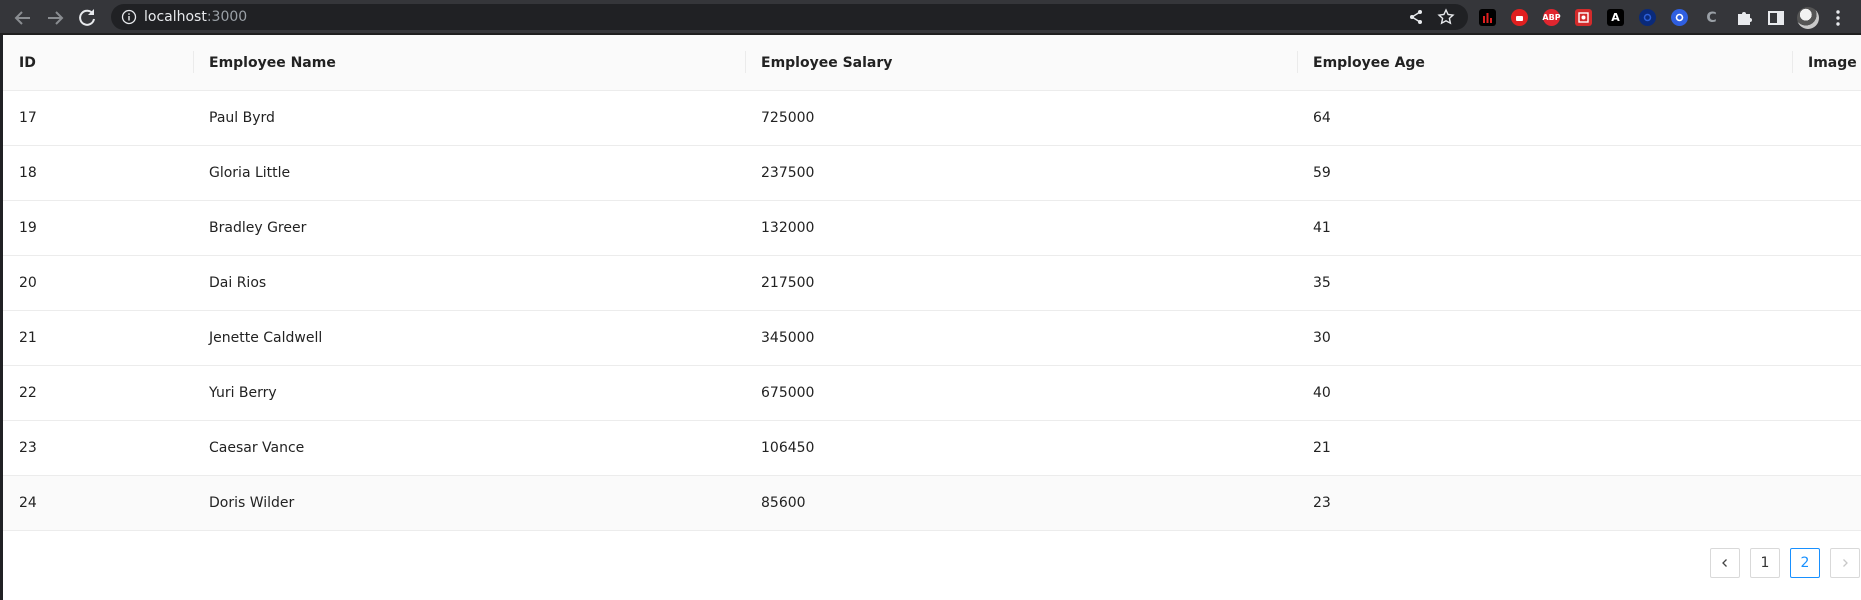 The image size is (1861, 600). What do you see at coordinates (98, 338) in the screenshot?
I see `cell-id: 21` at bounding box center [98, 338].